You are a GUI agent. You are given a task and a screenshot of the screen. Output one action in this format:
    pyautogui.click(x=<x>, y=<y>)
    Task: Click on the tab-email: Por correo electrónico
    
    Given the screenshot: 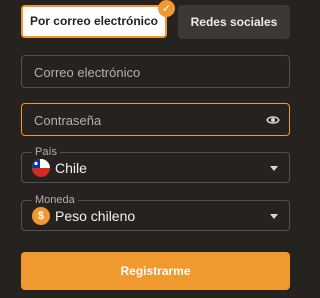 What is the action you would take?
    pyautogui.click(x=94, y=21)
    